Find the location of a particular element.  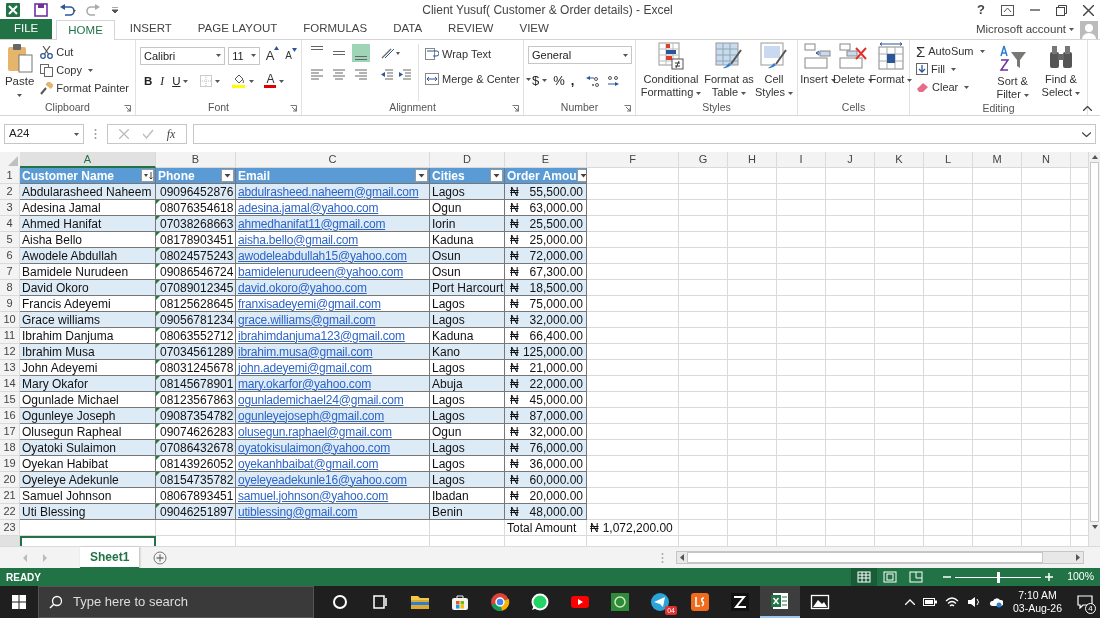

filter-dropdown-icon is located at coordinates (421, 175).